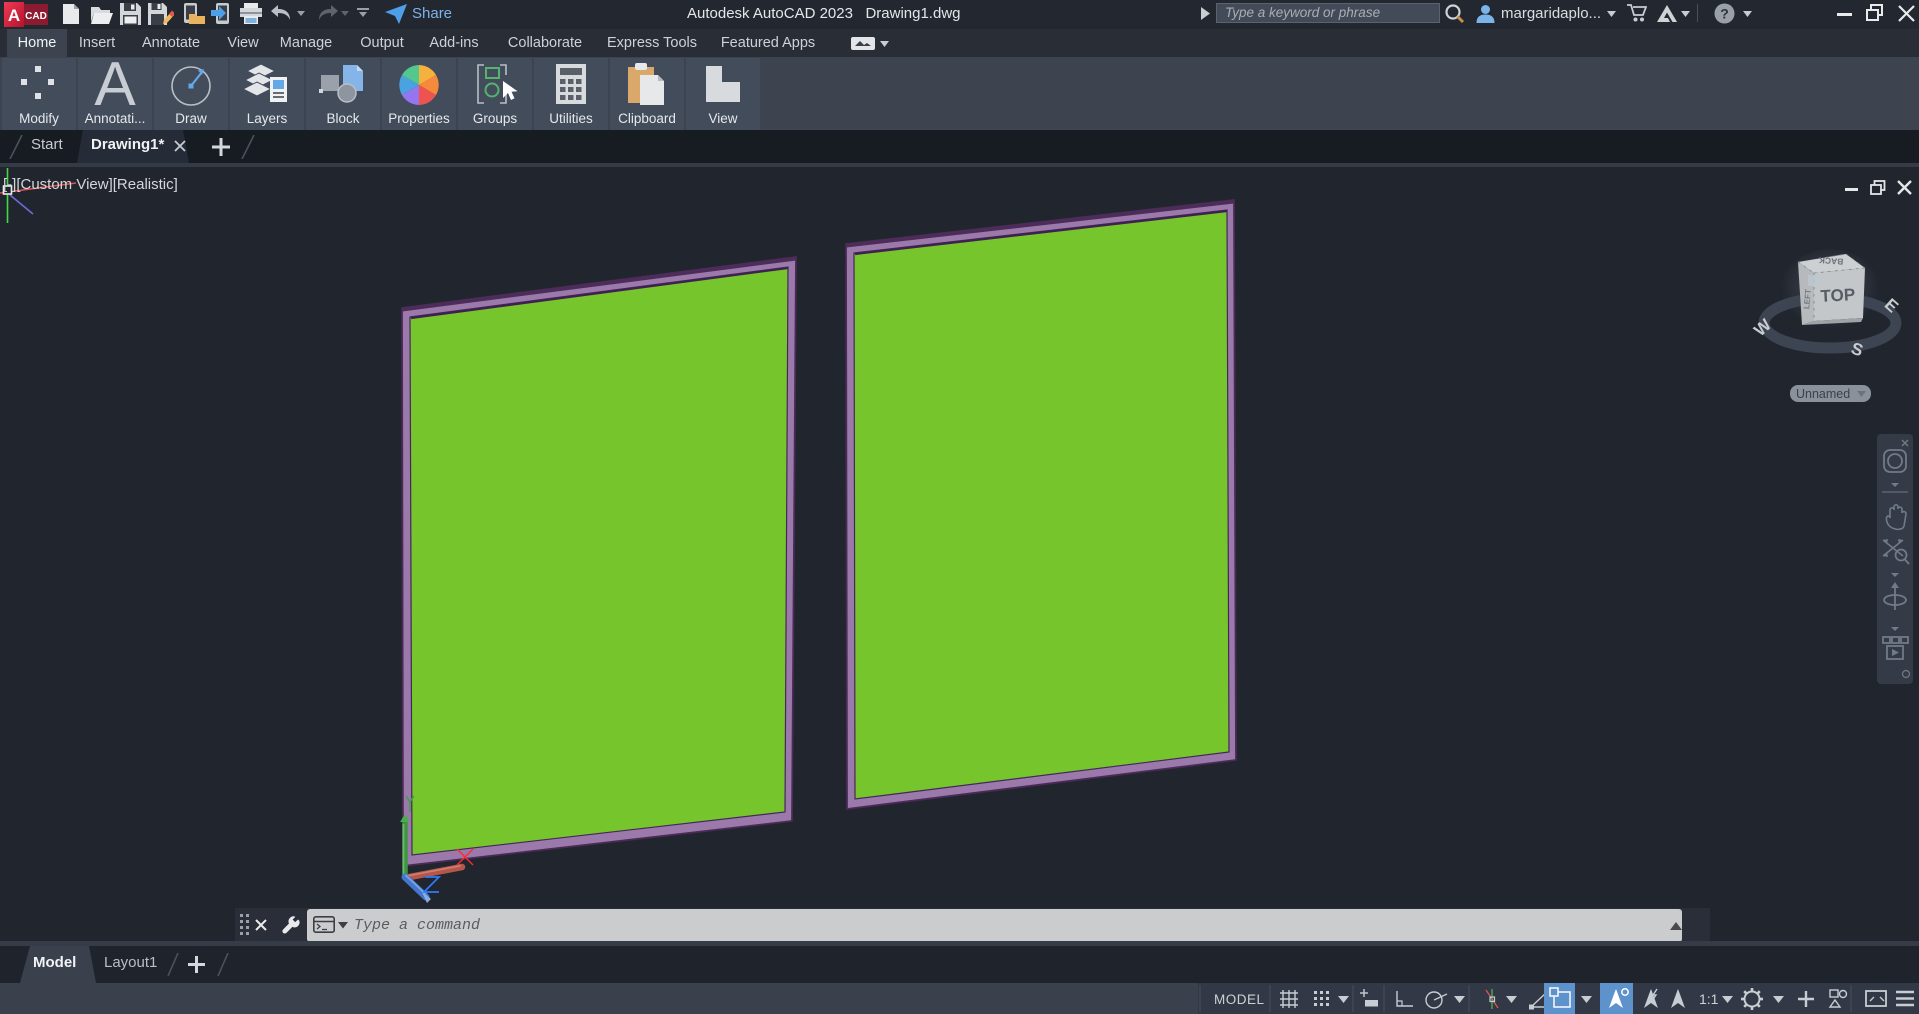 Image resolution: width=1919 pixels, height=1014 pixels. What do you see at coordinates (36, 16) in the screenshot?
I see `svg-text: CAD` at bounding box center [36, 16].